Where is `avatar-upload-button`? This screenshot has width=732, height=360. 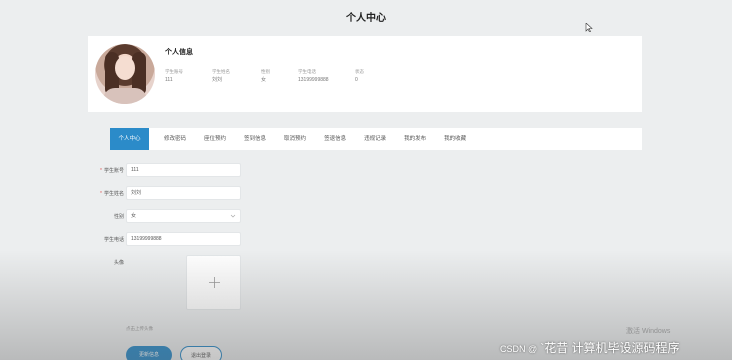
avatar-upload-button is located at coordinates (213, 282).